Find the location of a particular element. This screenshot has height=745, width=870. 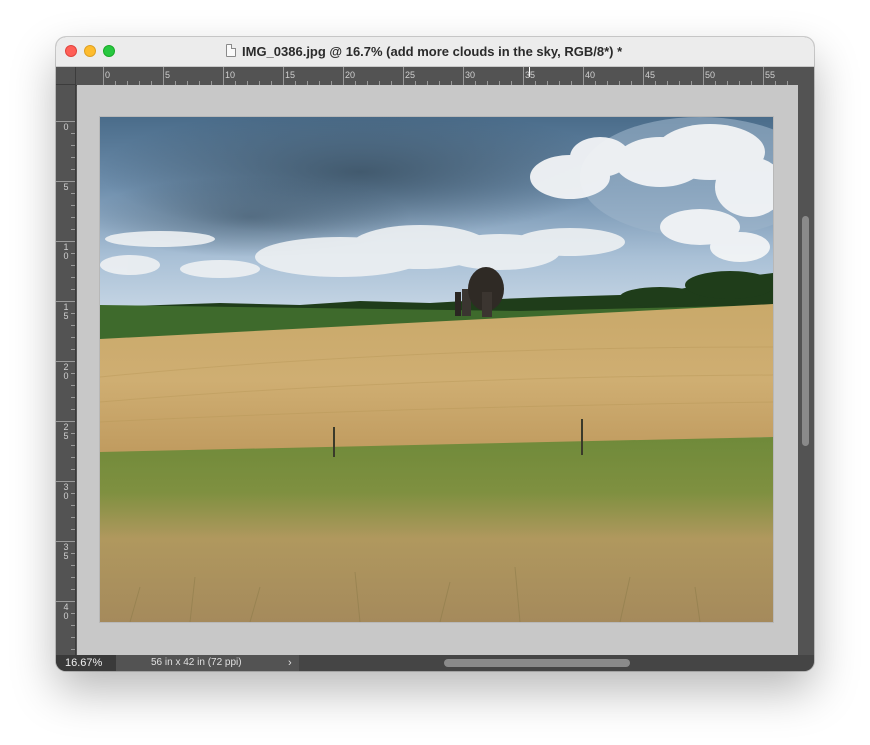

ruler-label: 10 is located at coordinates (230, 75).